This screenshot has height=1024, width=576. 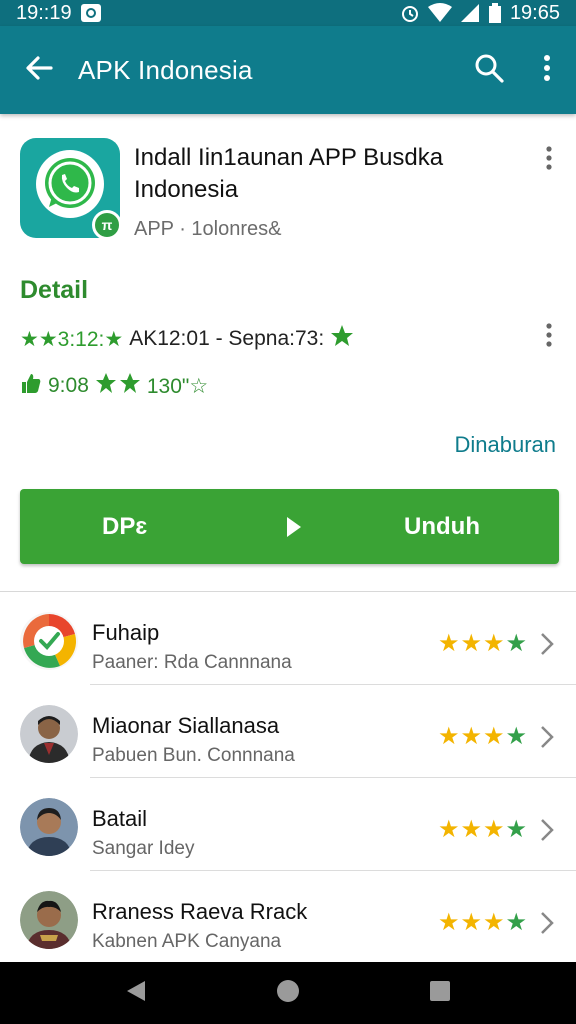 What do you see at coordinates (31, 386) in the screenshot?
I see `thumbs-up-icon` at bounding box center [31, 386].